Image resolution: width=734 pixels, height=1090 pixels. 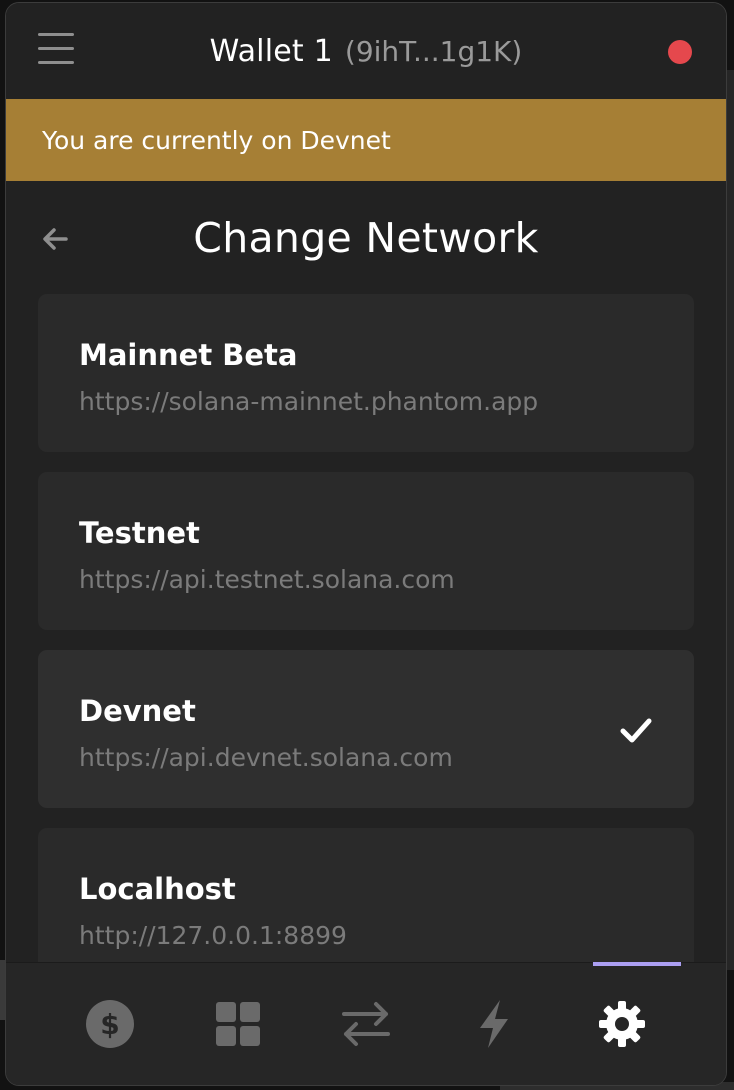 I want to click on wallet-address: (9ihT...1g1K), so click(x=433, y=51).